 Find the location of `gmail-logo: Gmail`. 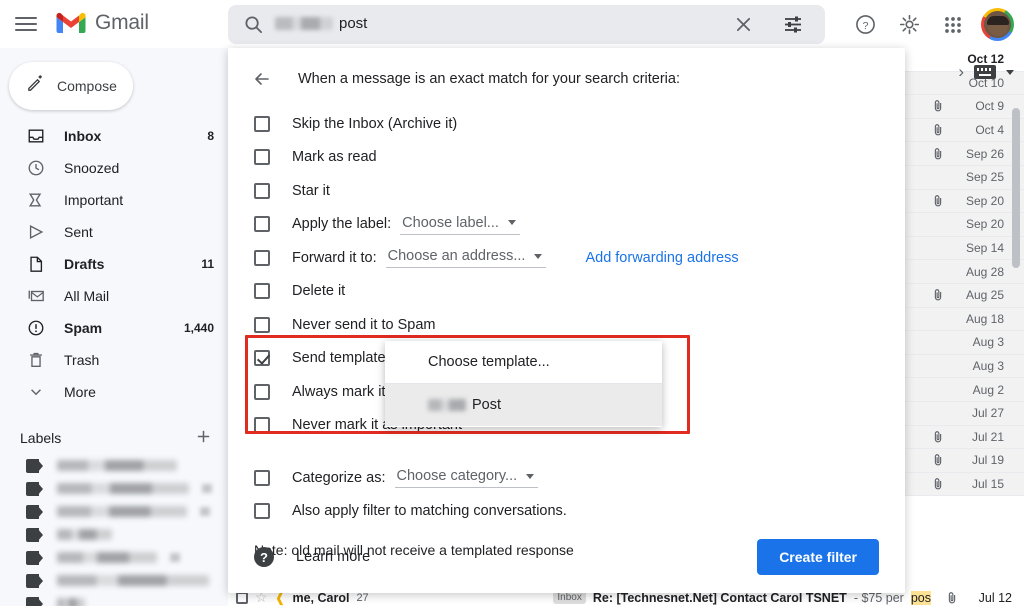

gmail-logo: Gmail is located at coordinates (102, 23).